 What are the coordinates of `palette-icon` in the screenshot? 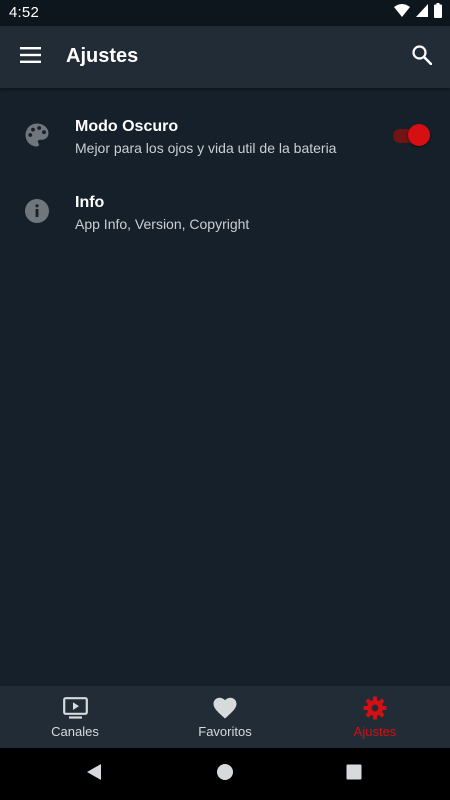 It's located at (37, 135).